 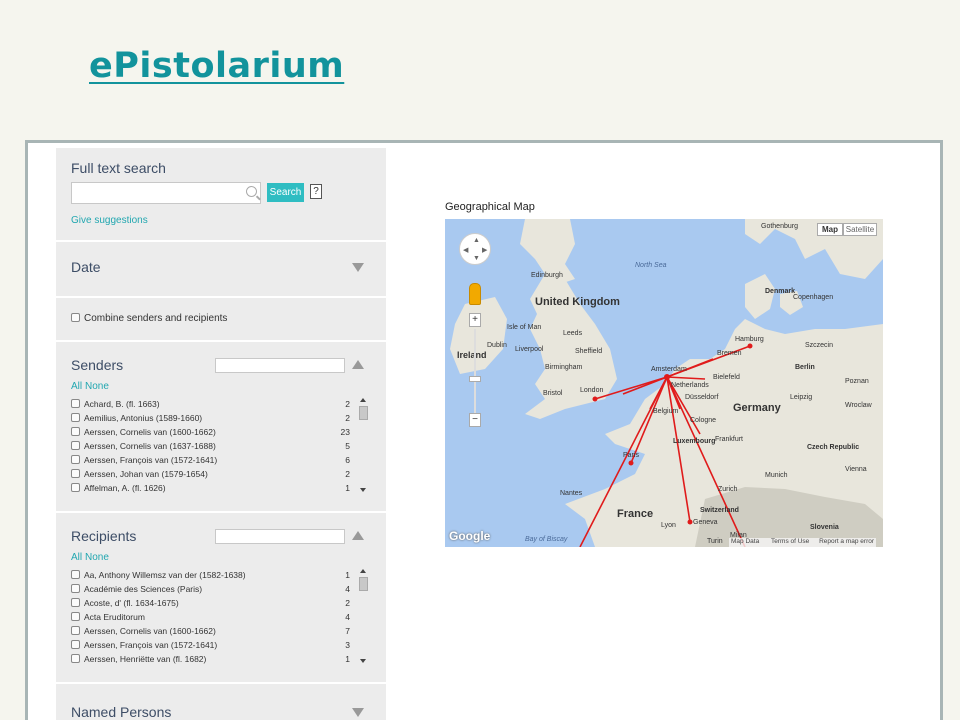 What do you see at coordinates (860, 229) in the screenshot?
I see `map-type-satellite-button: Satellite` at bounding box center [860, 229].